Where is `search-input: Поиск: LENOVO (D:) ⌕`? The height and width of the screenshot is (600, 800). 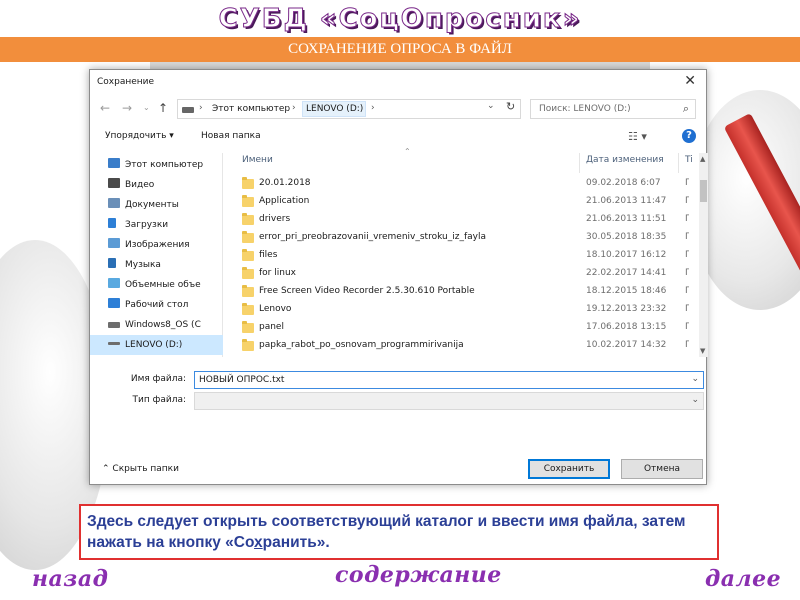
search-input: Поиск: LENOVO (D:) ⌕ is located at coordinates (613, 109).